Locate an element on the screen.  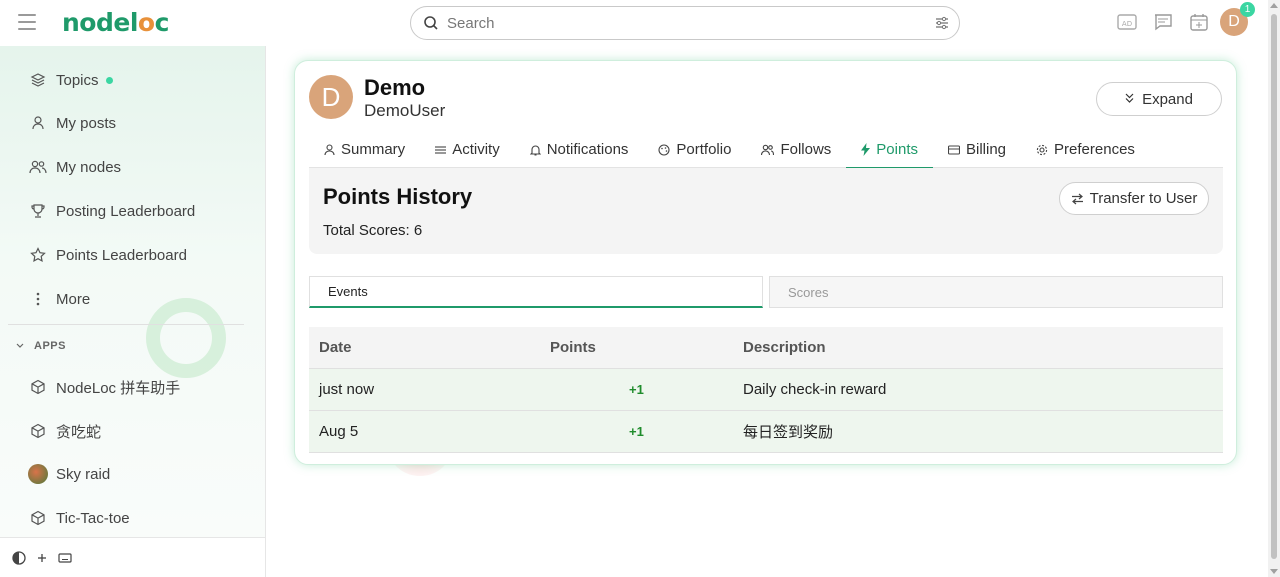
tab-points: Points is located at coordinates (889, 150).